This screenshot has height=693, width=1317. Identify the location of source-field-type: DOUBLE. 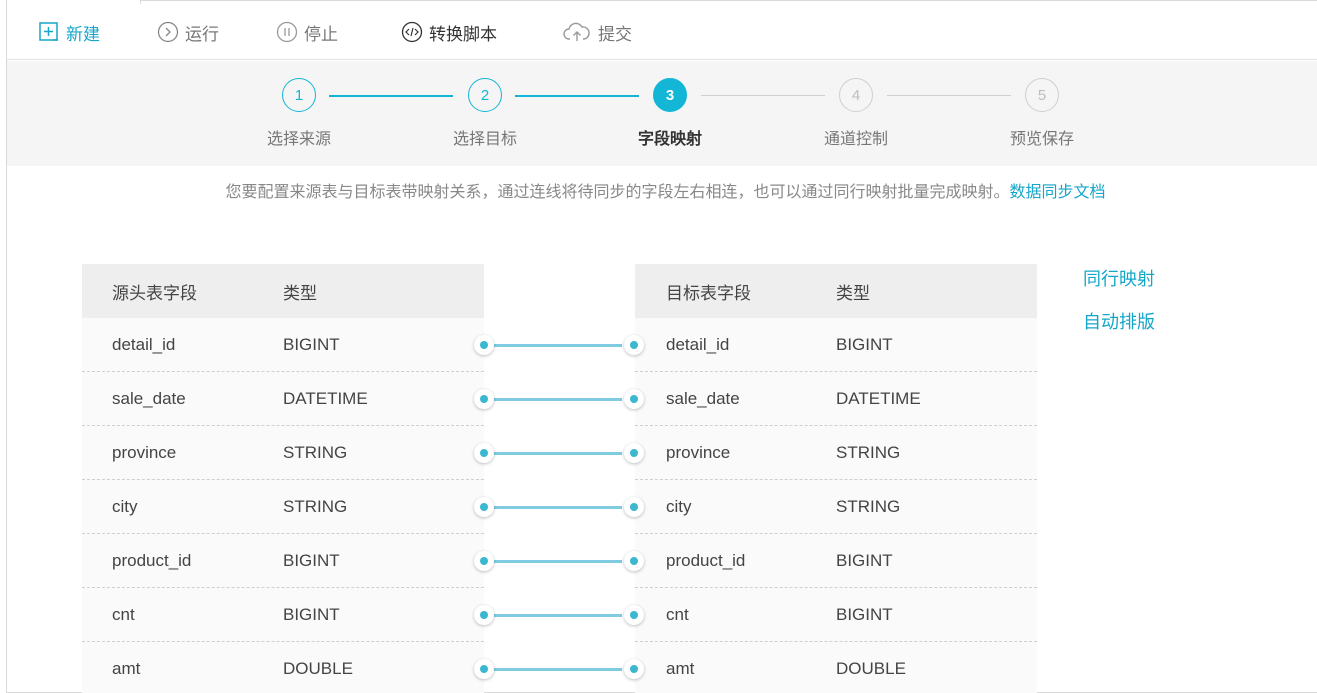
(318, 668).